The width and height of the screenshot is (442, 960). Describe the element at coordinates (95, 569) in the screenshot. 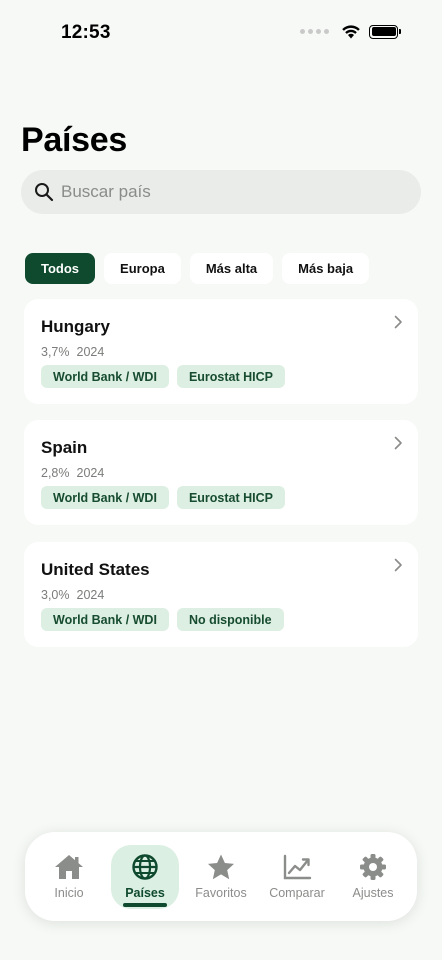

I see `country-name: United States` at that location.